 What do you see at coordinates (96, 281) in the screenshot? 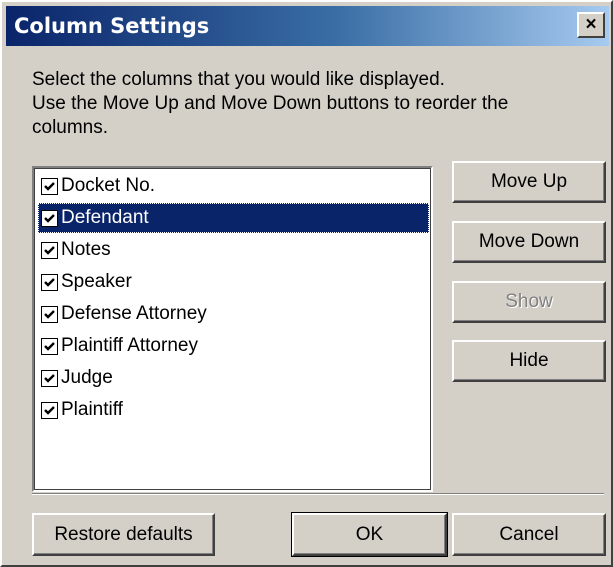
I see `column-label: Speaker` at bounding box center [96, 281].